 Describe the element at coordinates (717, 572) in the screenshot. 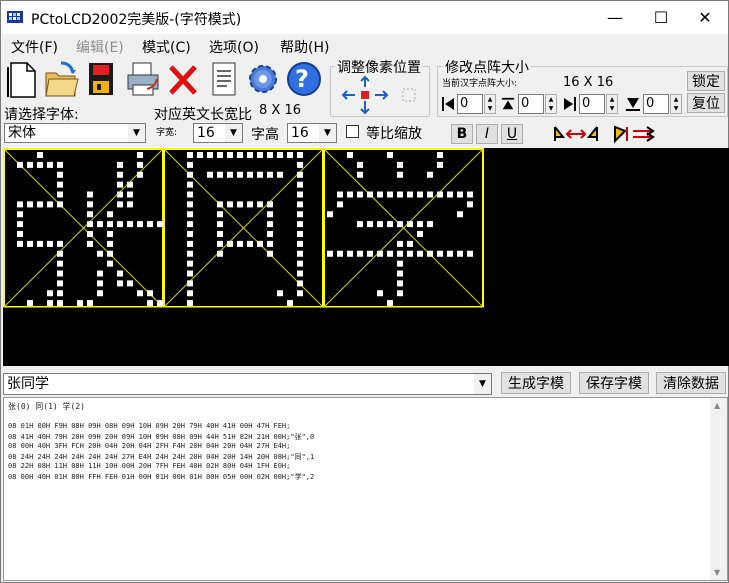

I see `scroll-down-icon: ▼` at that location.